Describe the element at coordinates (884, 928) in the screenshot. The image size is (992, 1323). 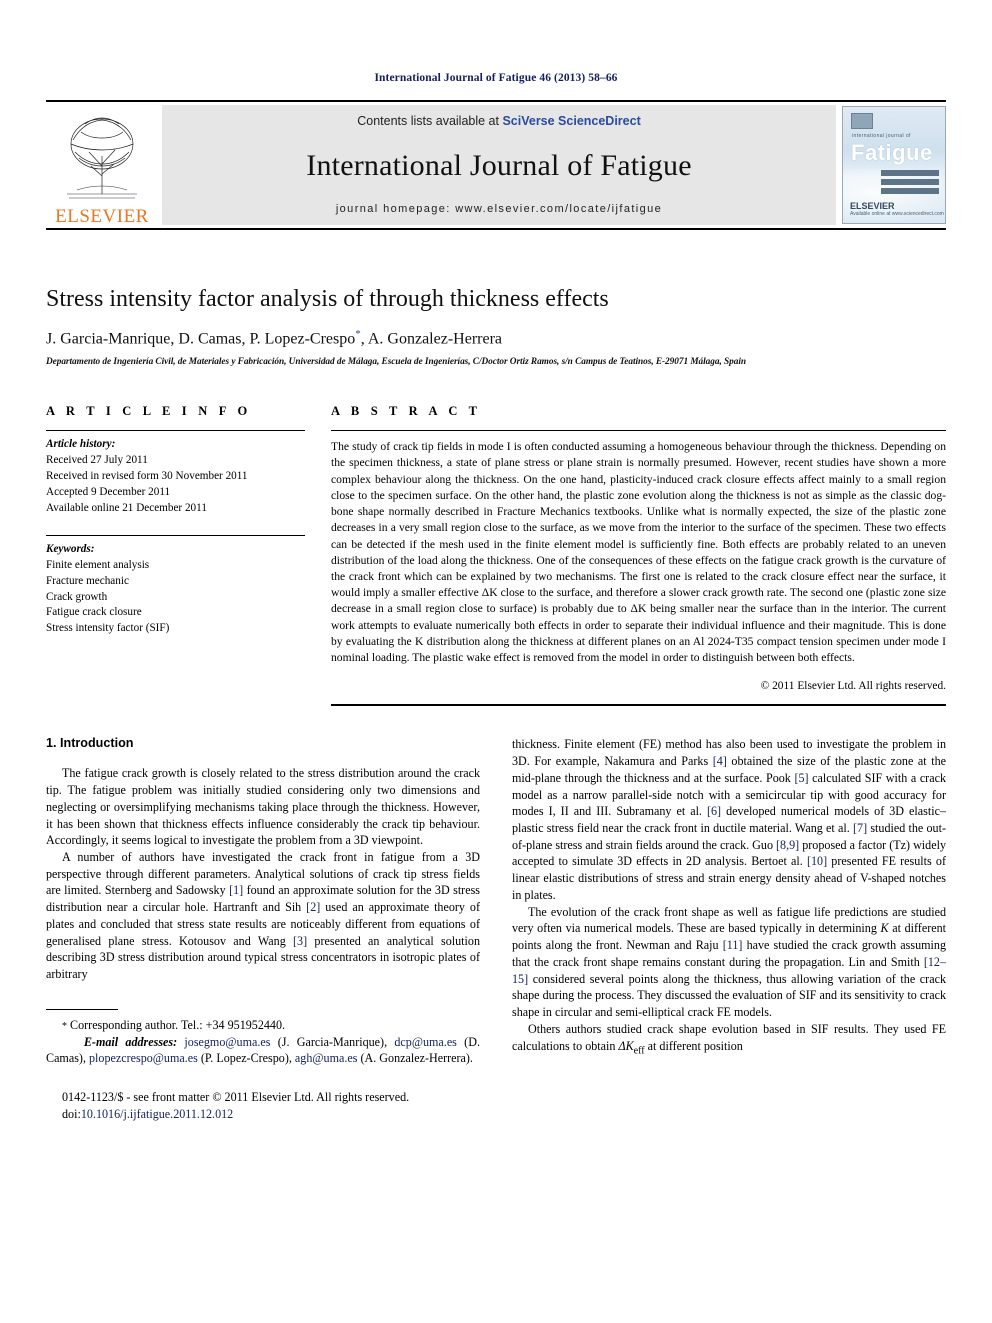
I see `symbol-k: K` at that location.